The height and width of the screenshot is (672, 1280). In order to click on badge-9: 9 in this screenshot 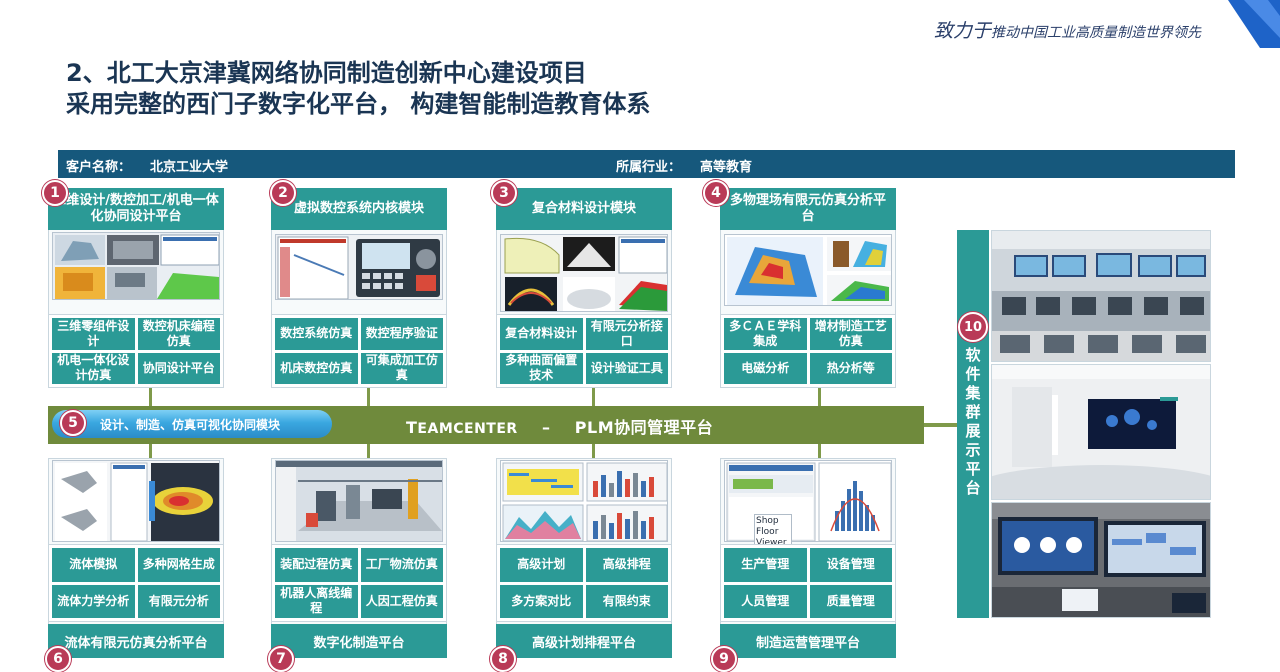, I will do `click(724, 659)`.